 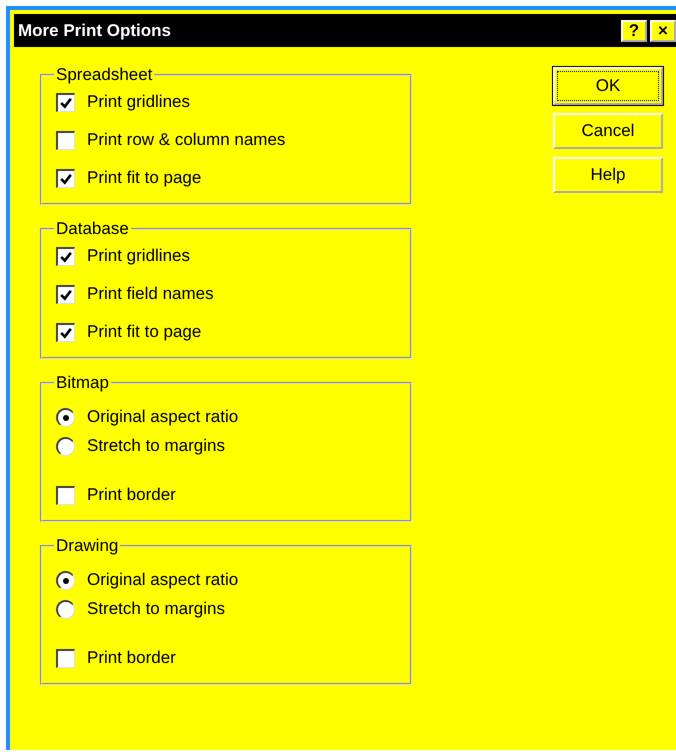 What do you see at coordinates (186, 140) in the screenshot?
I see `option-label: Print row & column names` at bounding box center [186, 140].